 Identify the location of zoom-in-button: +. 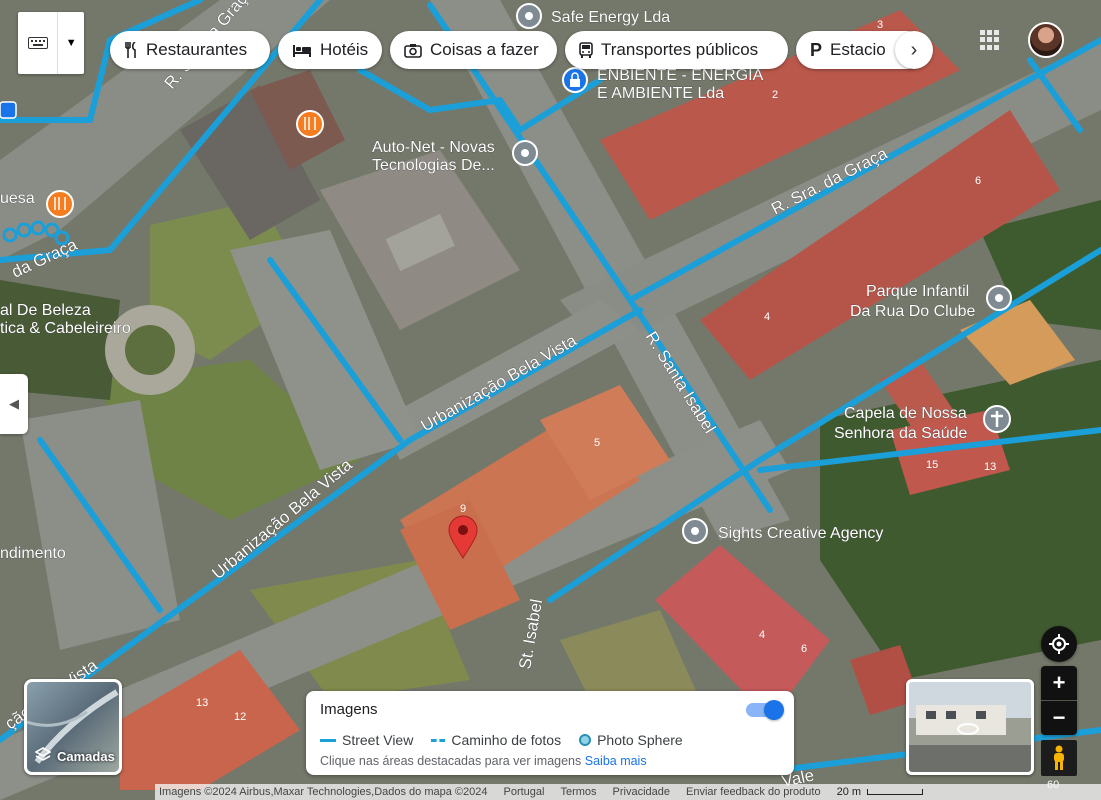
(1059, 683).